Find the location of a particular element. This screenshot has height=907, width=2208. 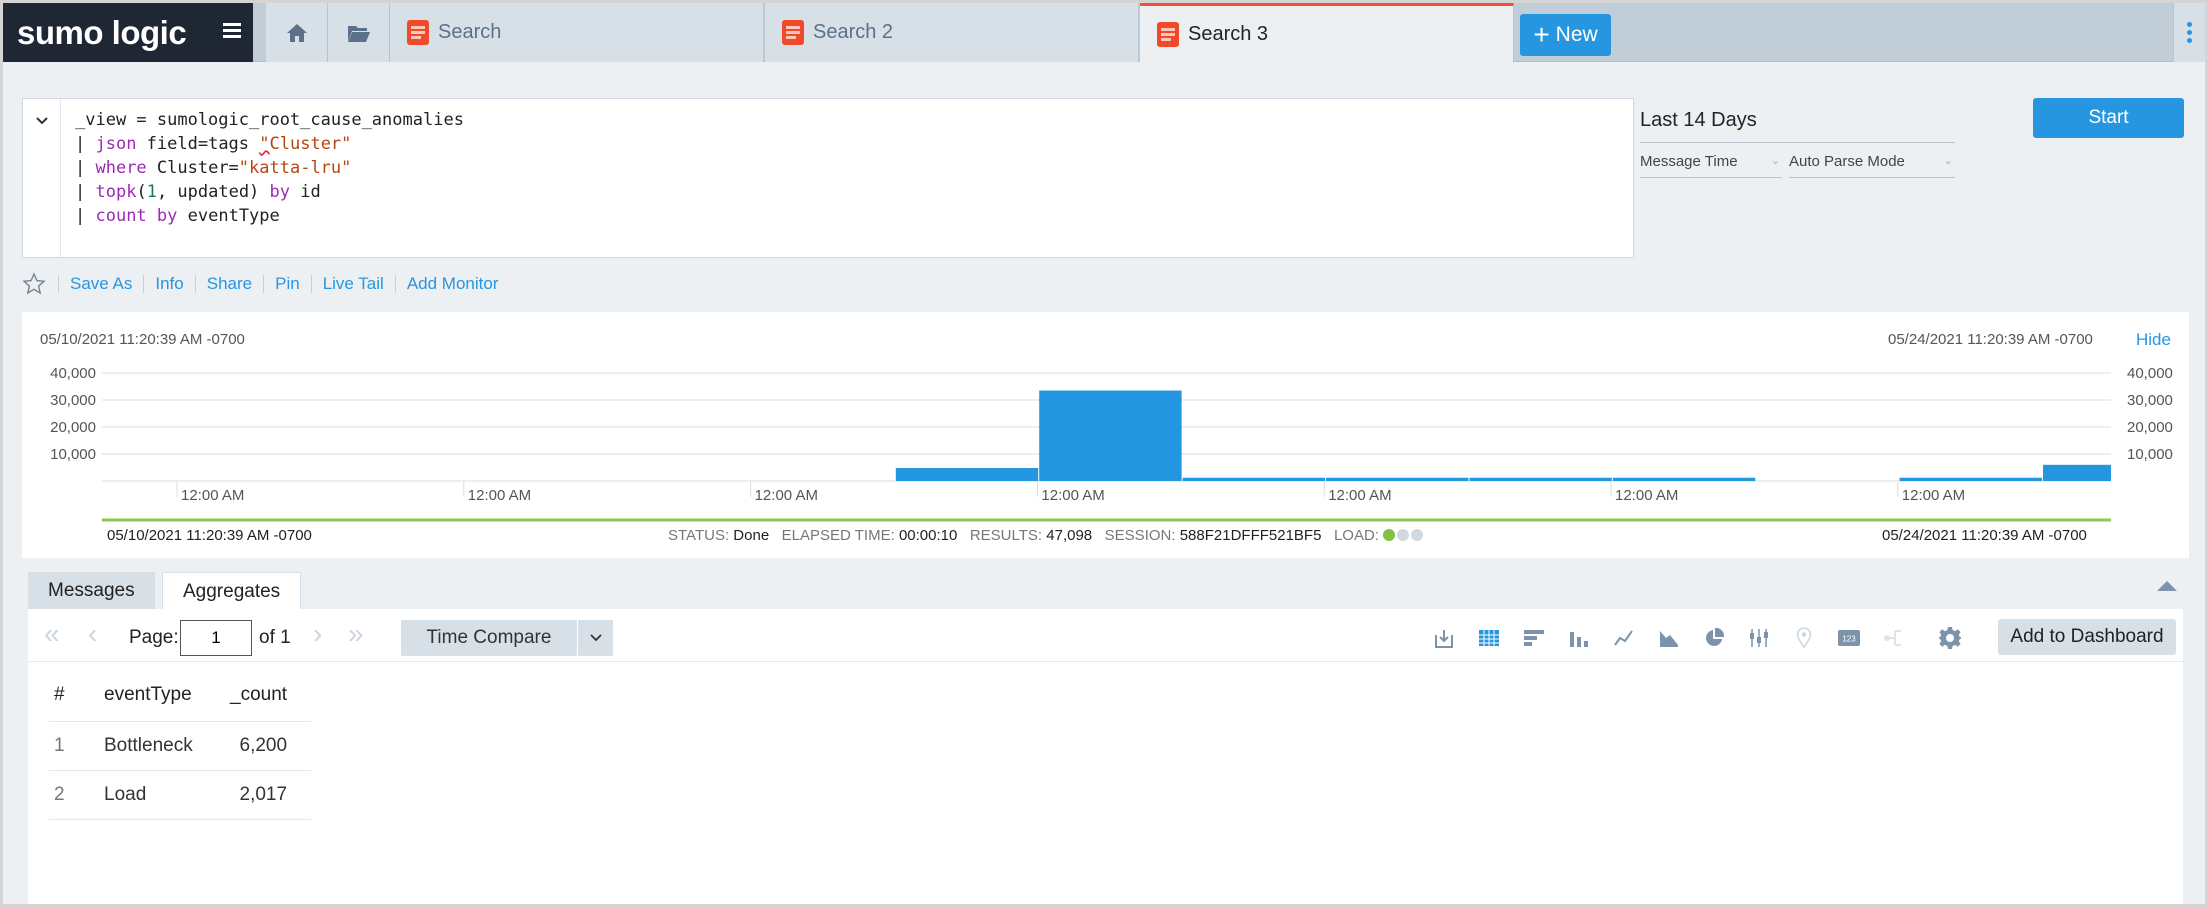

query-line-1: _view = sumologic_root_cause_anomalies is located at coordinates (269, 120).